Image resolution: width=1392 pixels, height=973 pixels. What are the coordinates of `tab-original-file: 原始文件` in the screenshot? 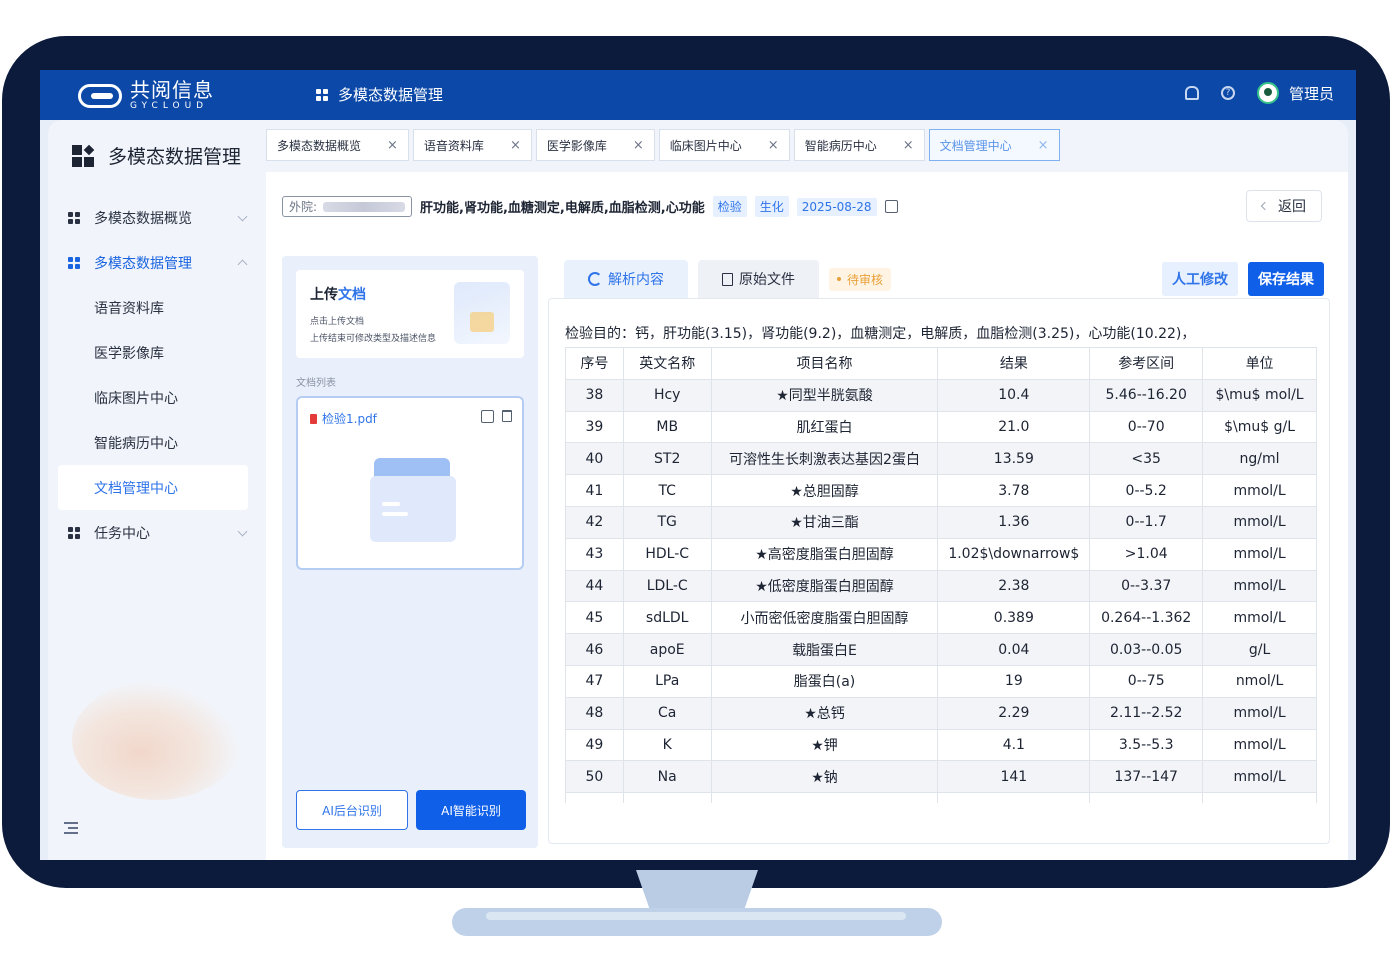 It's located at (758, 279).